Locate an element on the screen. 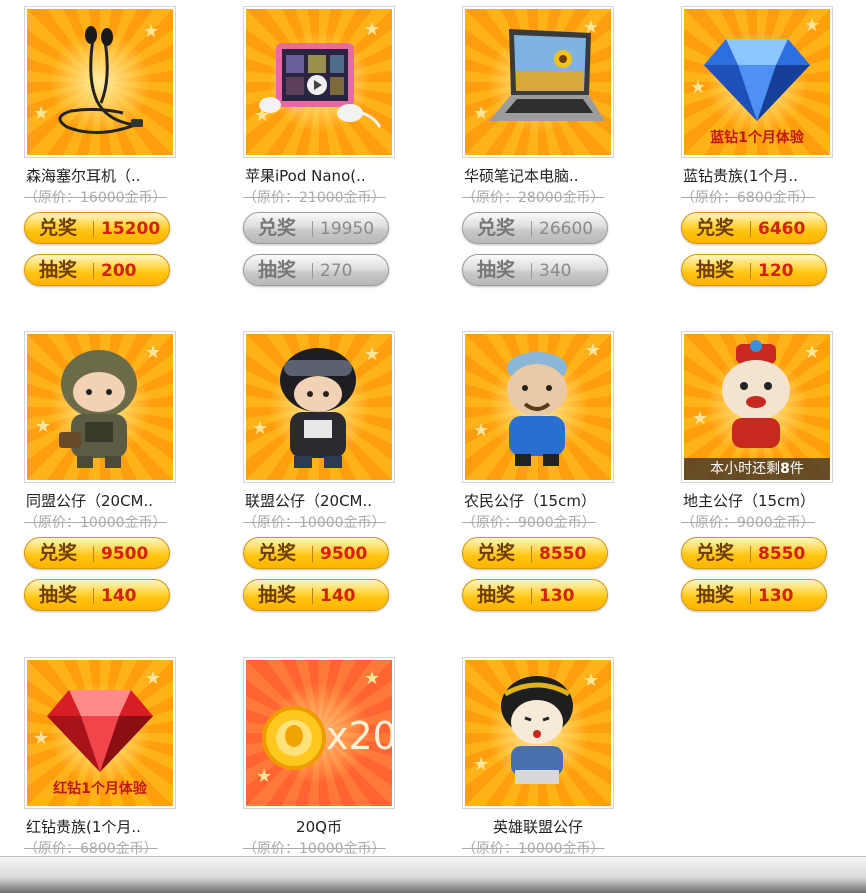 The height and width of the screenshot is (893, 866). original-price: （原价：6800金币） is located at coordinates (748, 198).